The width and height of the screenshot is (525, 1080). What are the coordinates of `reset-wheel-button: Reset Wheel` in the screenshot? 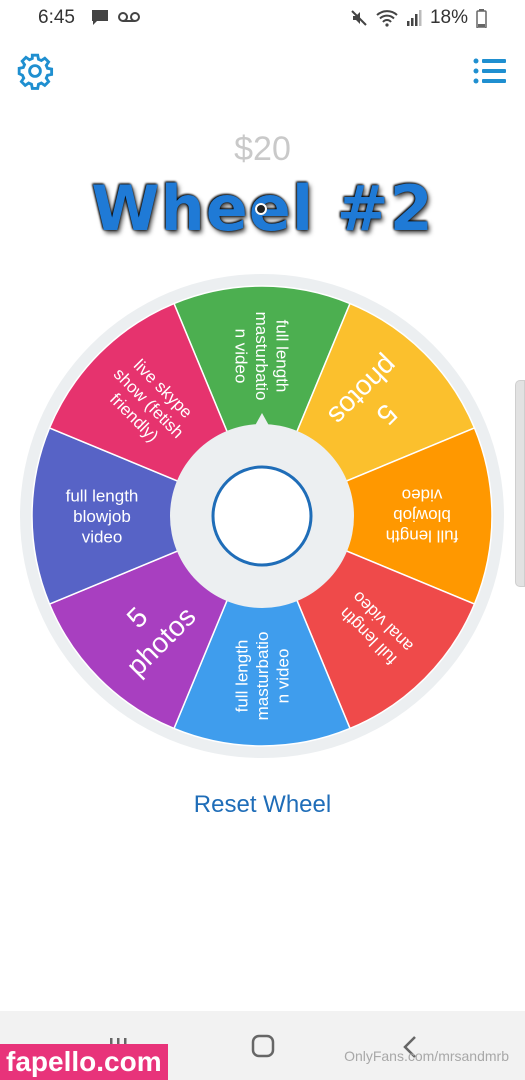 It's located at (262, 805).